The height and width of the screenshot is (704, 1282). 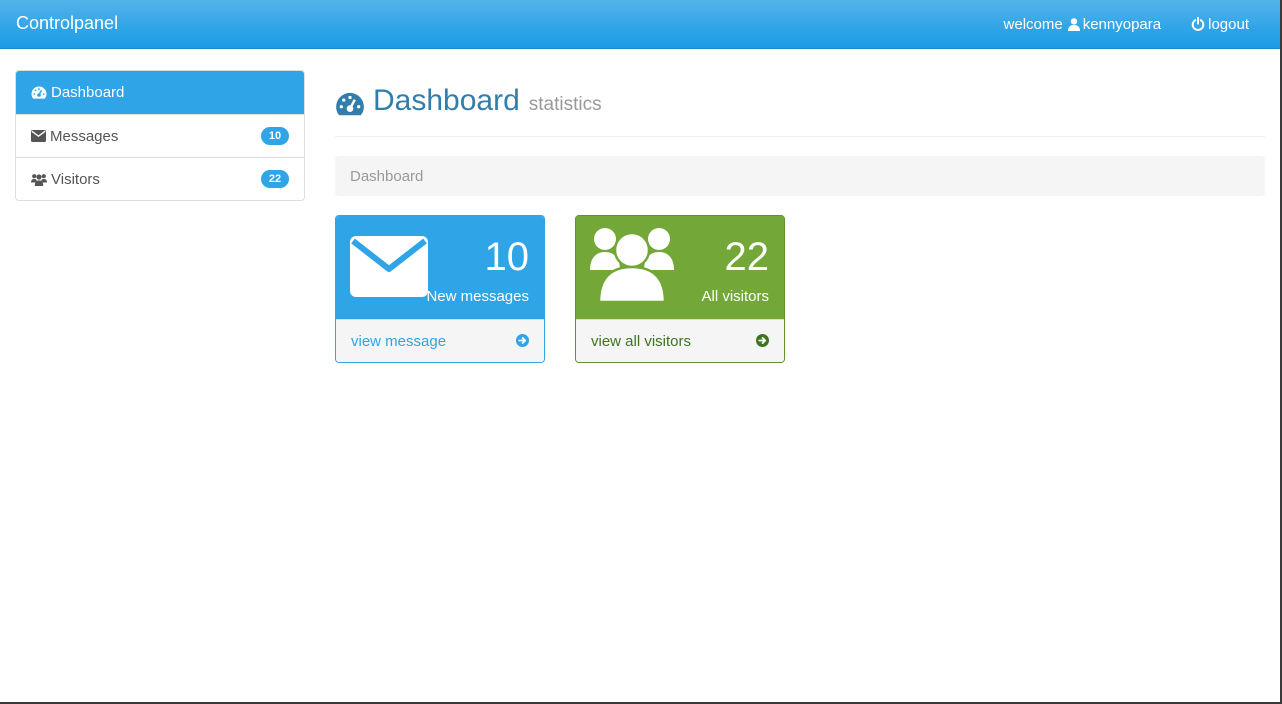 I want to click on sidebar-menu: Dashboard Messages 10 Visitors 22, so click(x=160, y=135).